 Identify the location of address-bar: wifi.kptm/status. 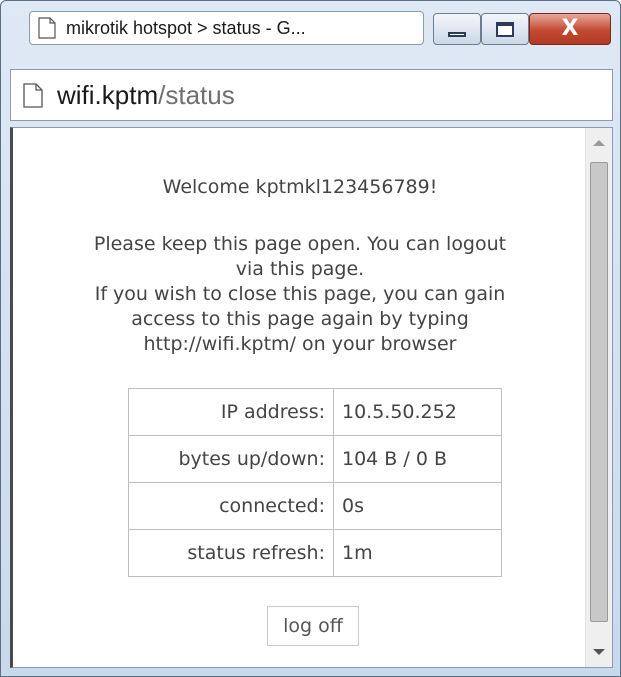
(311, 95).